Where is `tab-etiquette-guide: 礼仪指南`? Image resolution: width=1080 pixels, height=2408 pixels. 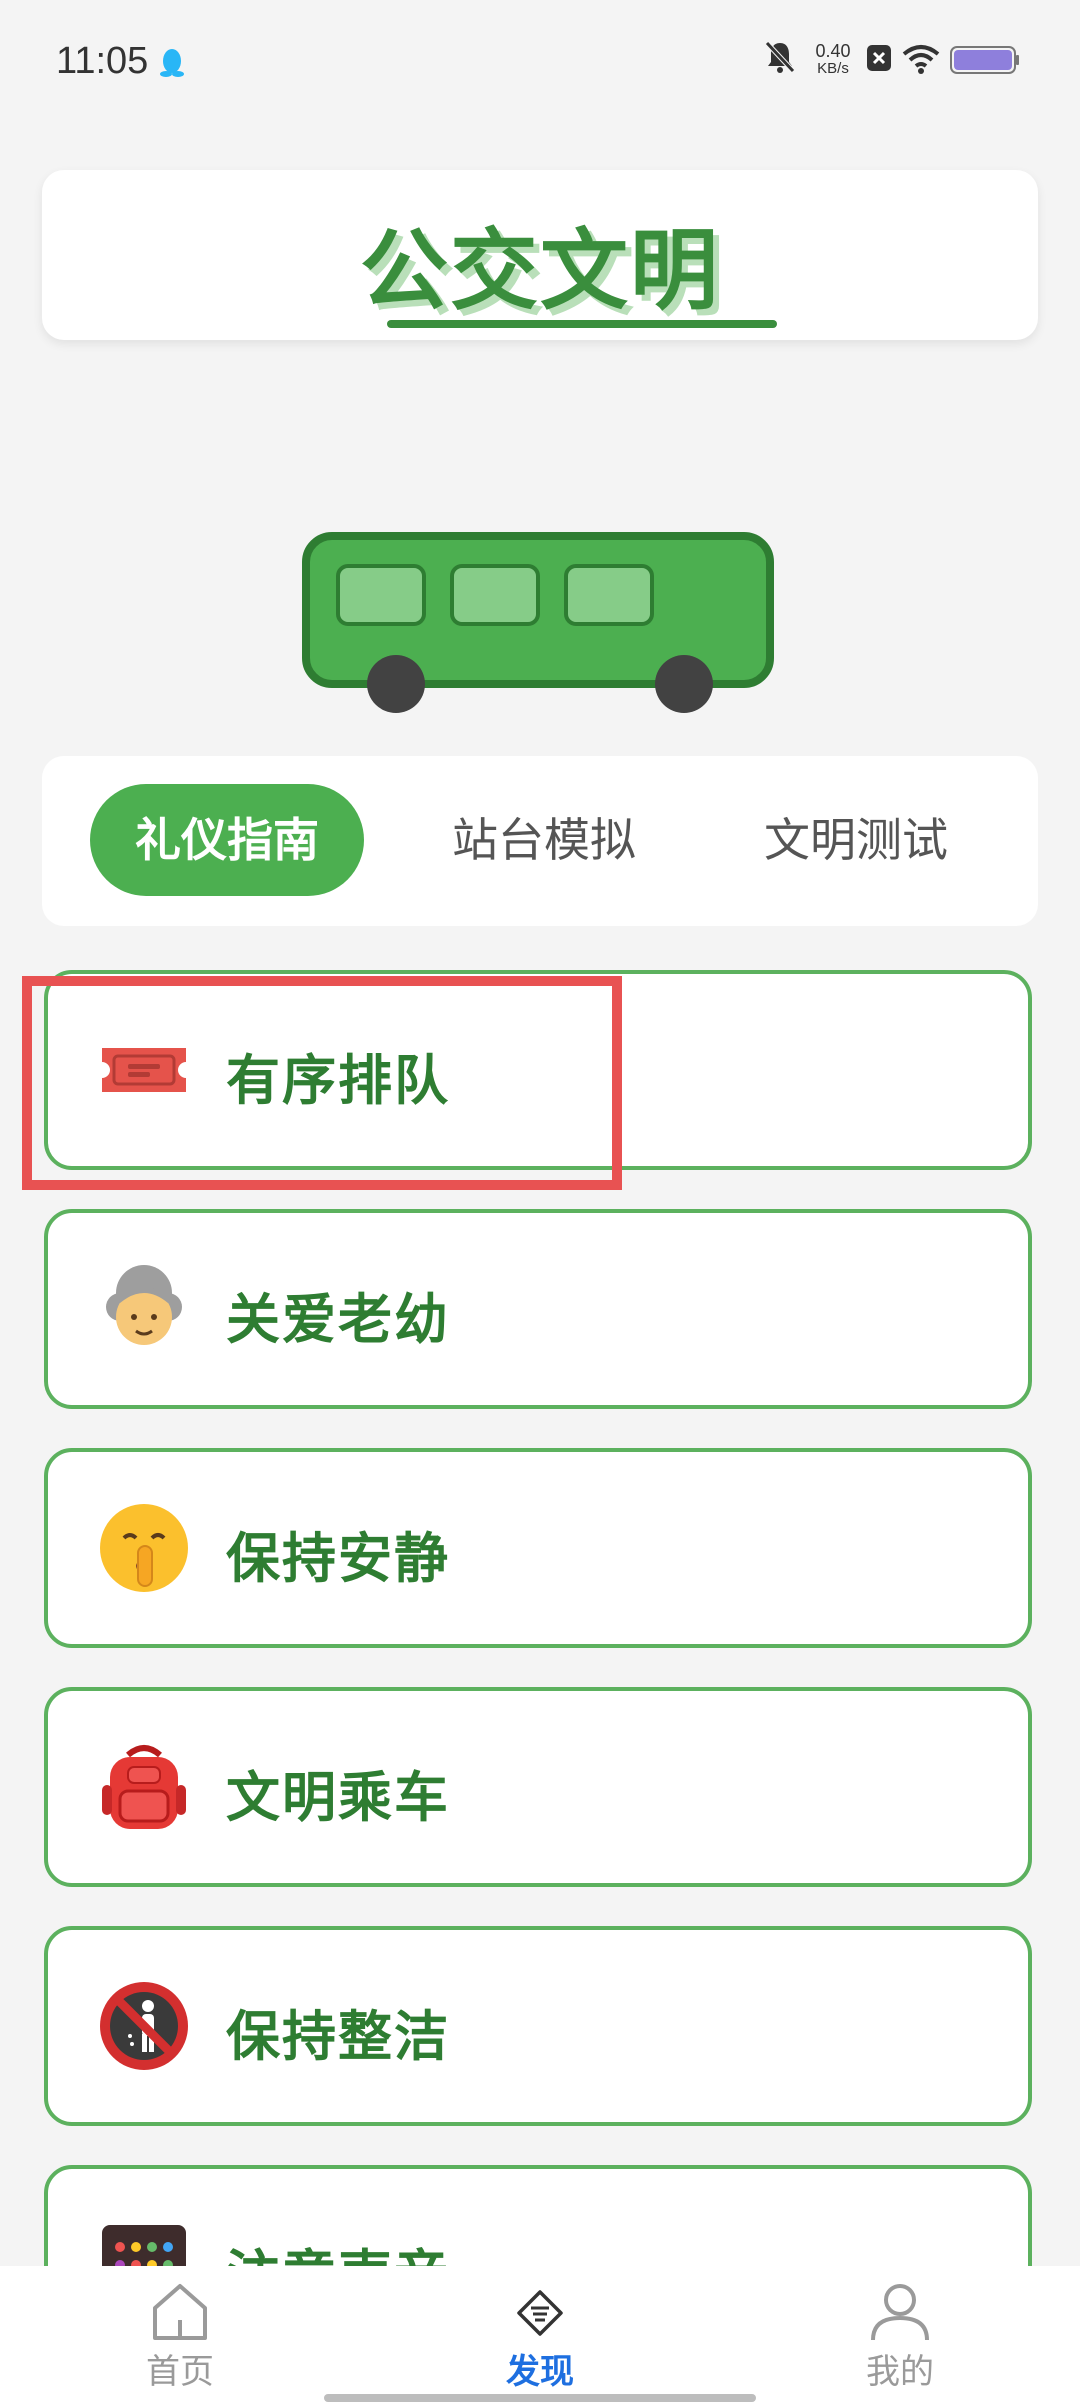
tab-etiquette-guide: 礼仪指南 is located at coordinates (227, 840).